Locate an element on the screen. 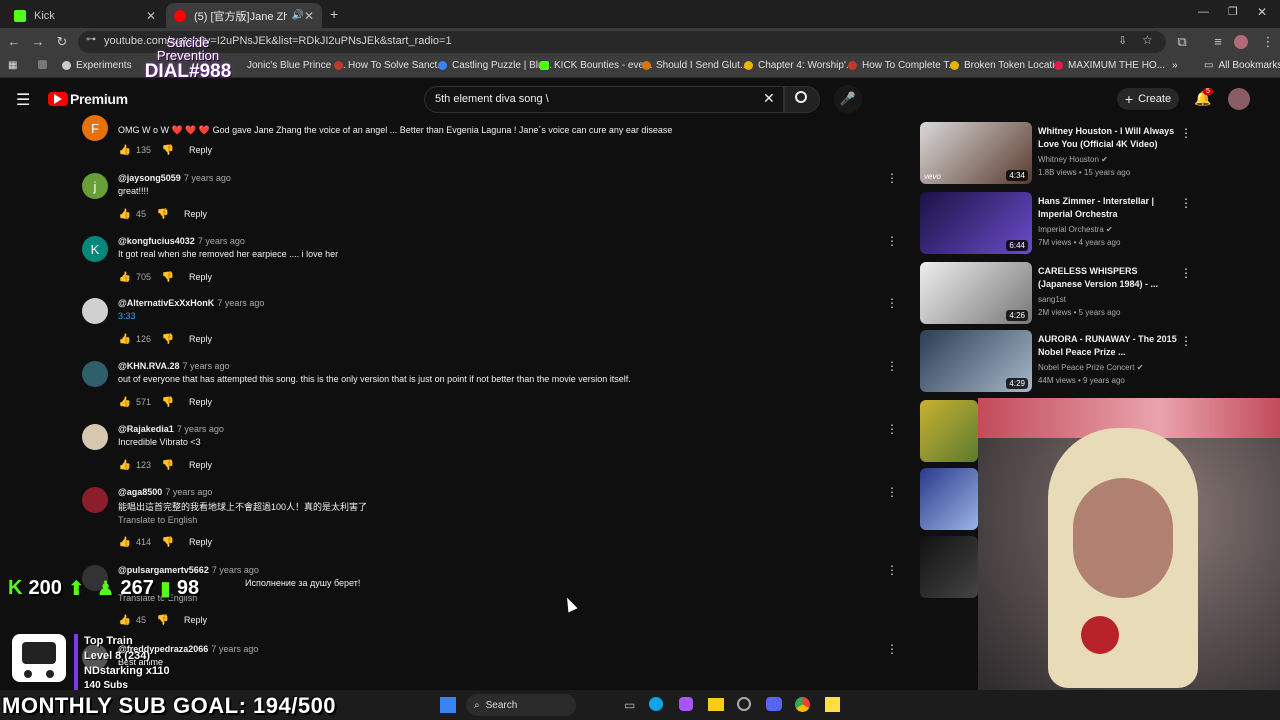 This screenshot has height=720, width=1280. avatar: j is located at coordinates (95, 186).